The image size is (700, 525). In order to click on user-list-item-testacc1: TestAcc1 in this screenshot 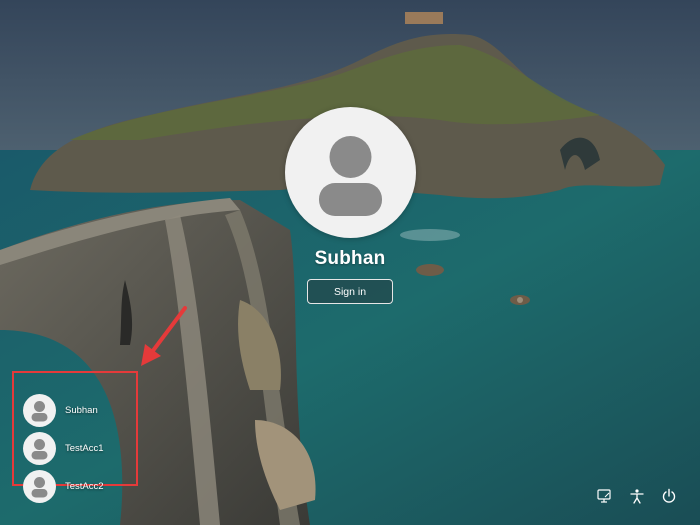, I will do `click(80, 448)`.